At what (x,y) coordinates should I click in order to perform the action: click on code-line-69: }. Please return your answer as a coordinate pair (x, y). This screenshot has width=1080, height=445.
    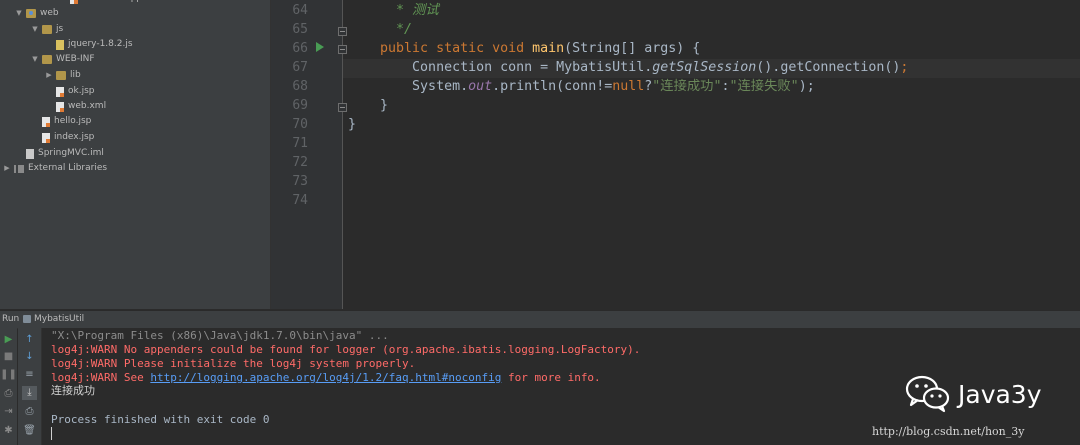
    Looking at the image, I should click on (368, 105).